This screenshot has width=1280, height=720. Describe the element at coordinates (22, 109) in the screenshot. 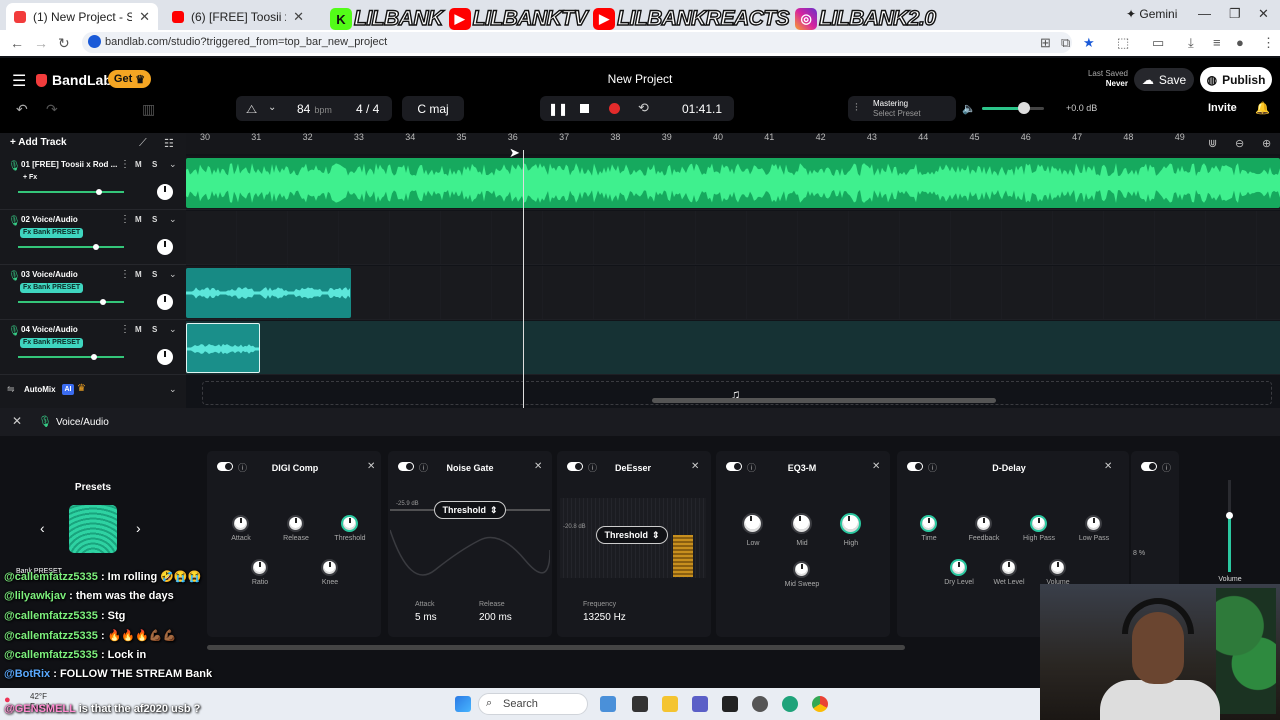

I see `undo-icon: ↶` at that location.